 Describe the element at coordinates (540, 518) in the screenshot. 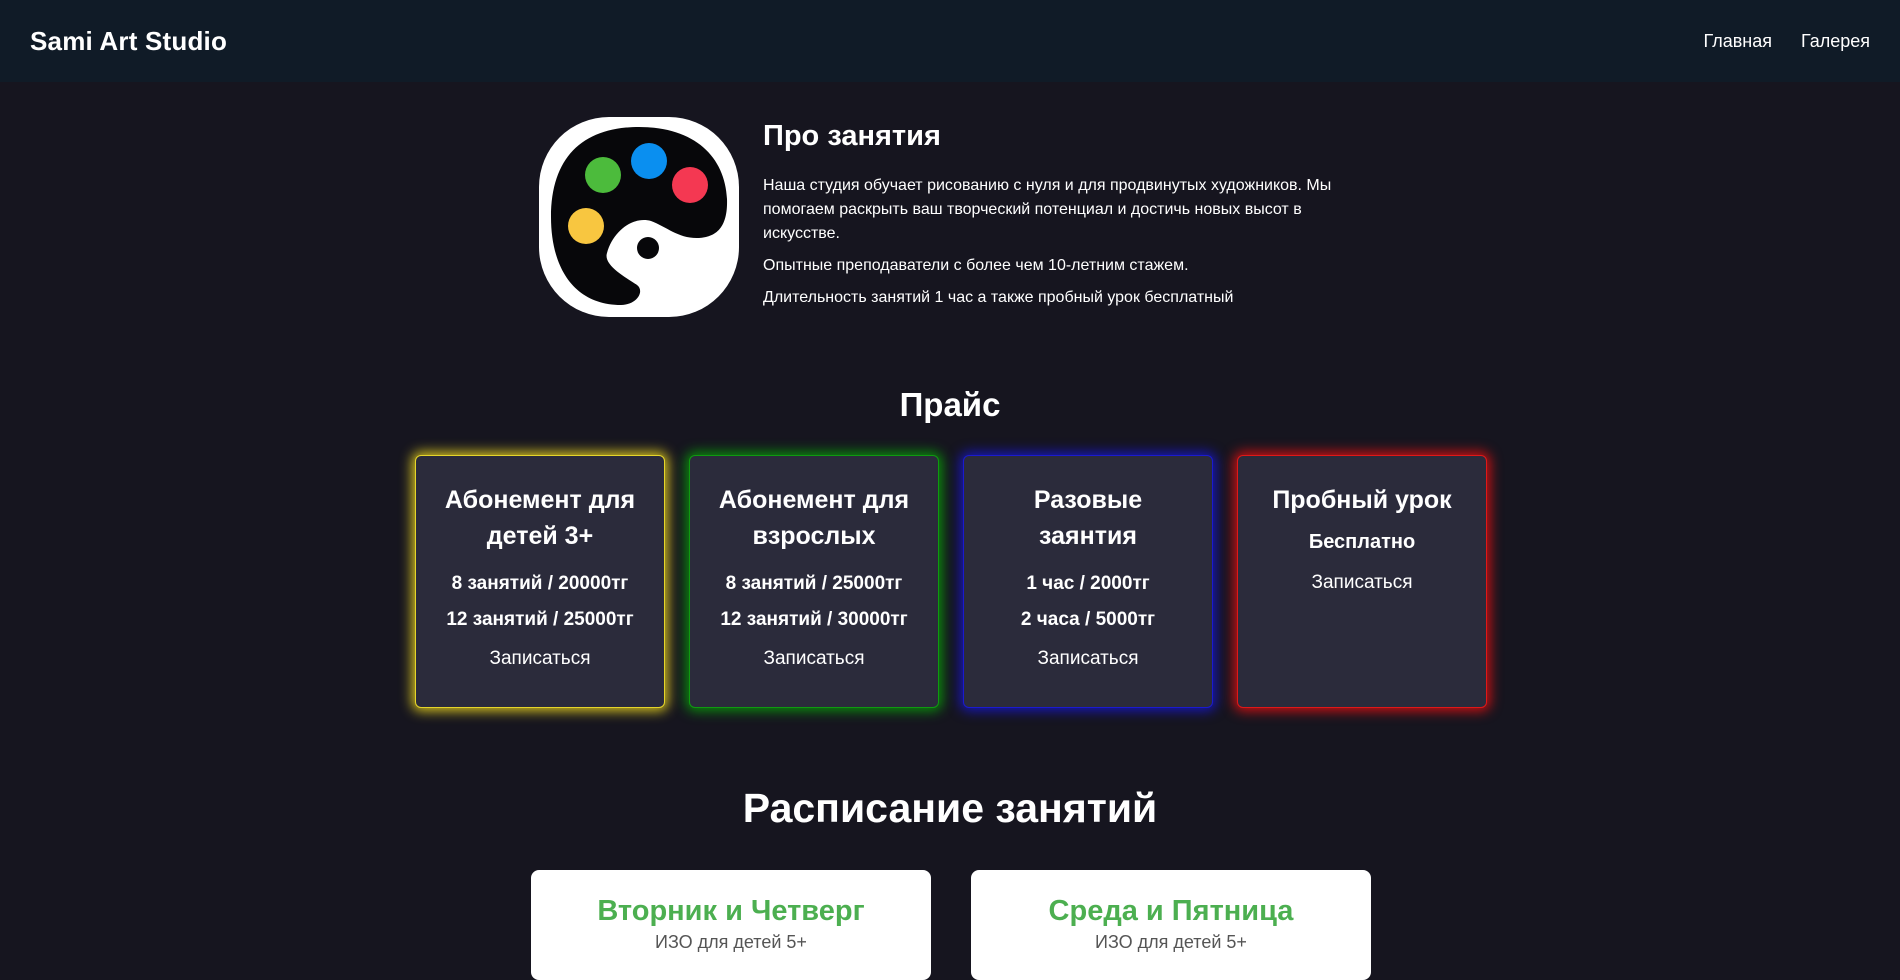

I see `price-card-title: Абонемент для детей 3+` at that location.